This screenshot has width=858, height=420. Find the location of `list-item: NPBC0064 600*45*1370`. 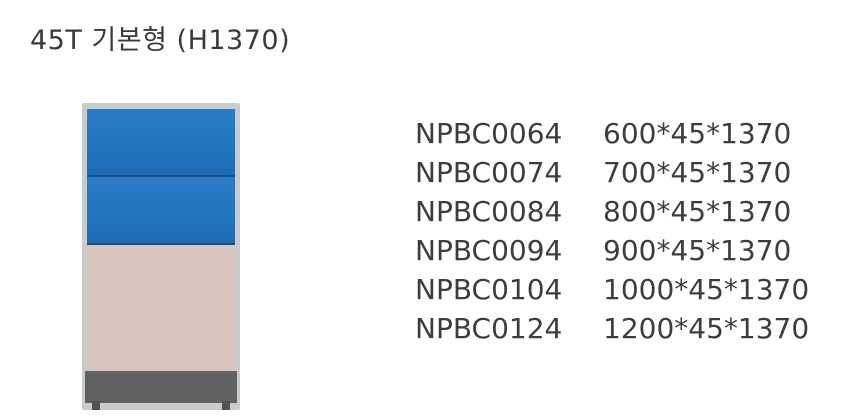

list-item: NPBC0064 600*45*1370 is located at coordinates (612, 133).